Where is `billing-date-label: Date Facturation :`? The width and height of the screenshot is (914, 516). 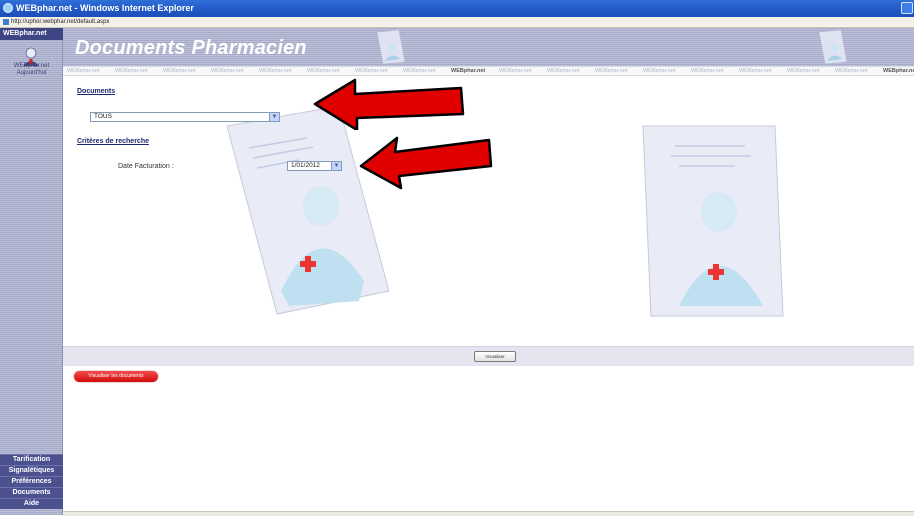
billing-date-label: Date Facturation : is located at coordinates (146, 166).